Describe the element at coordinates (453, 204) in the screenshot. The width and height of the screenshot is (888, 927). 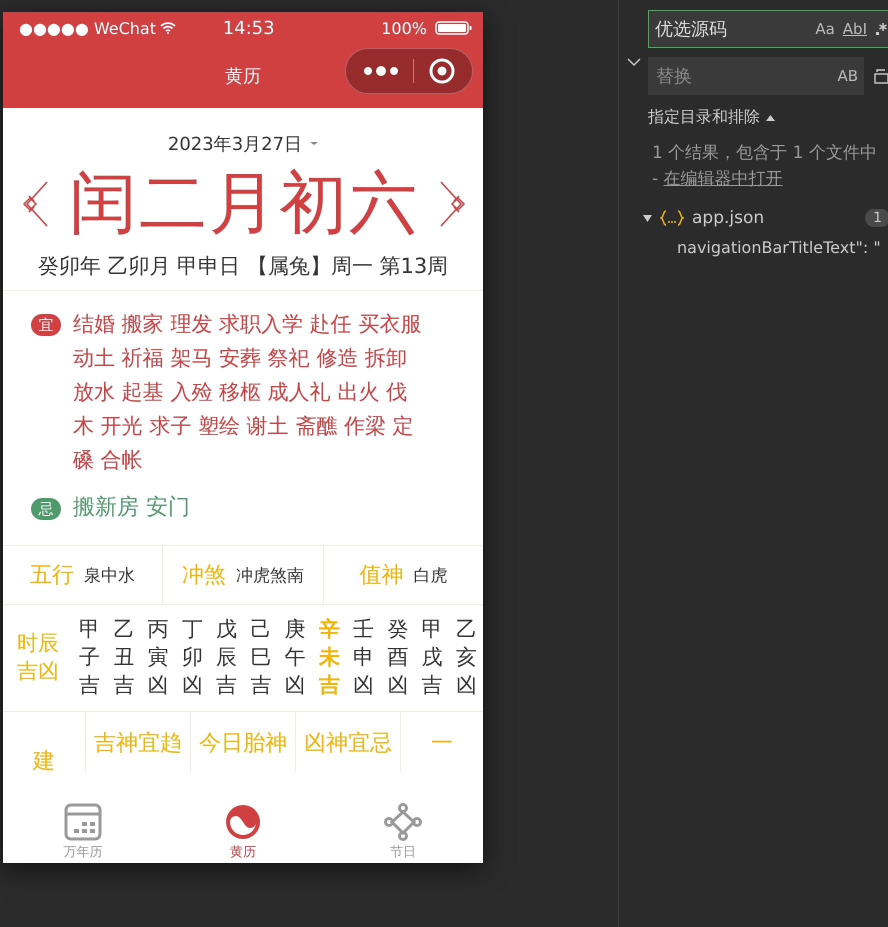
I see `right-ornament-icon` at that location.